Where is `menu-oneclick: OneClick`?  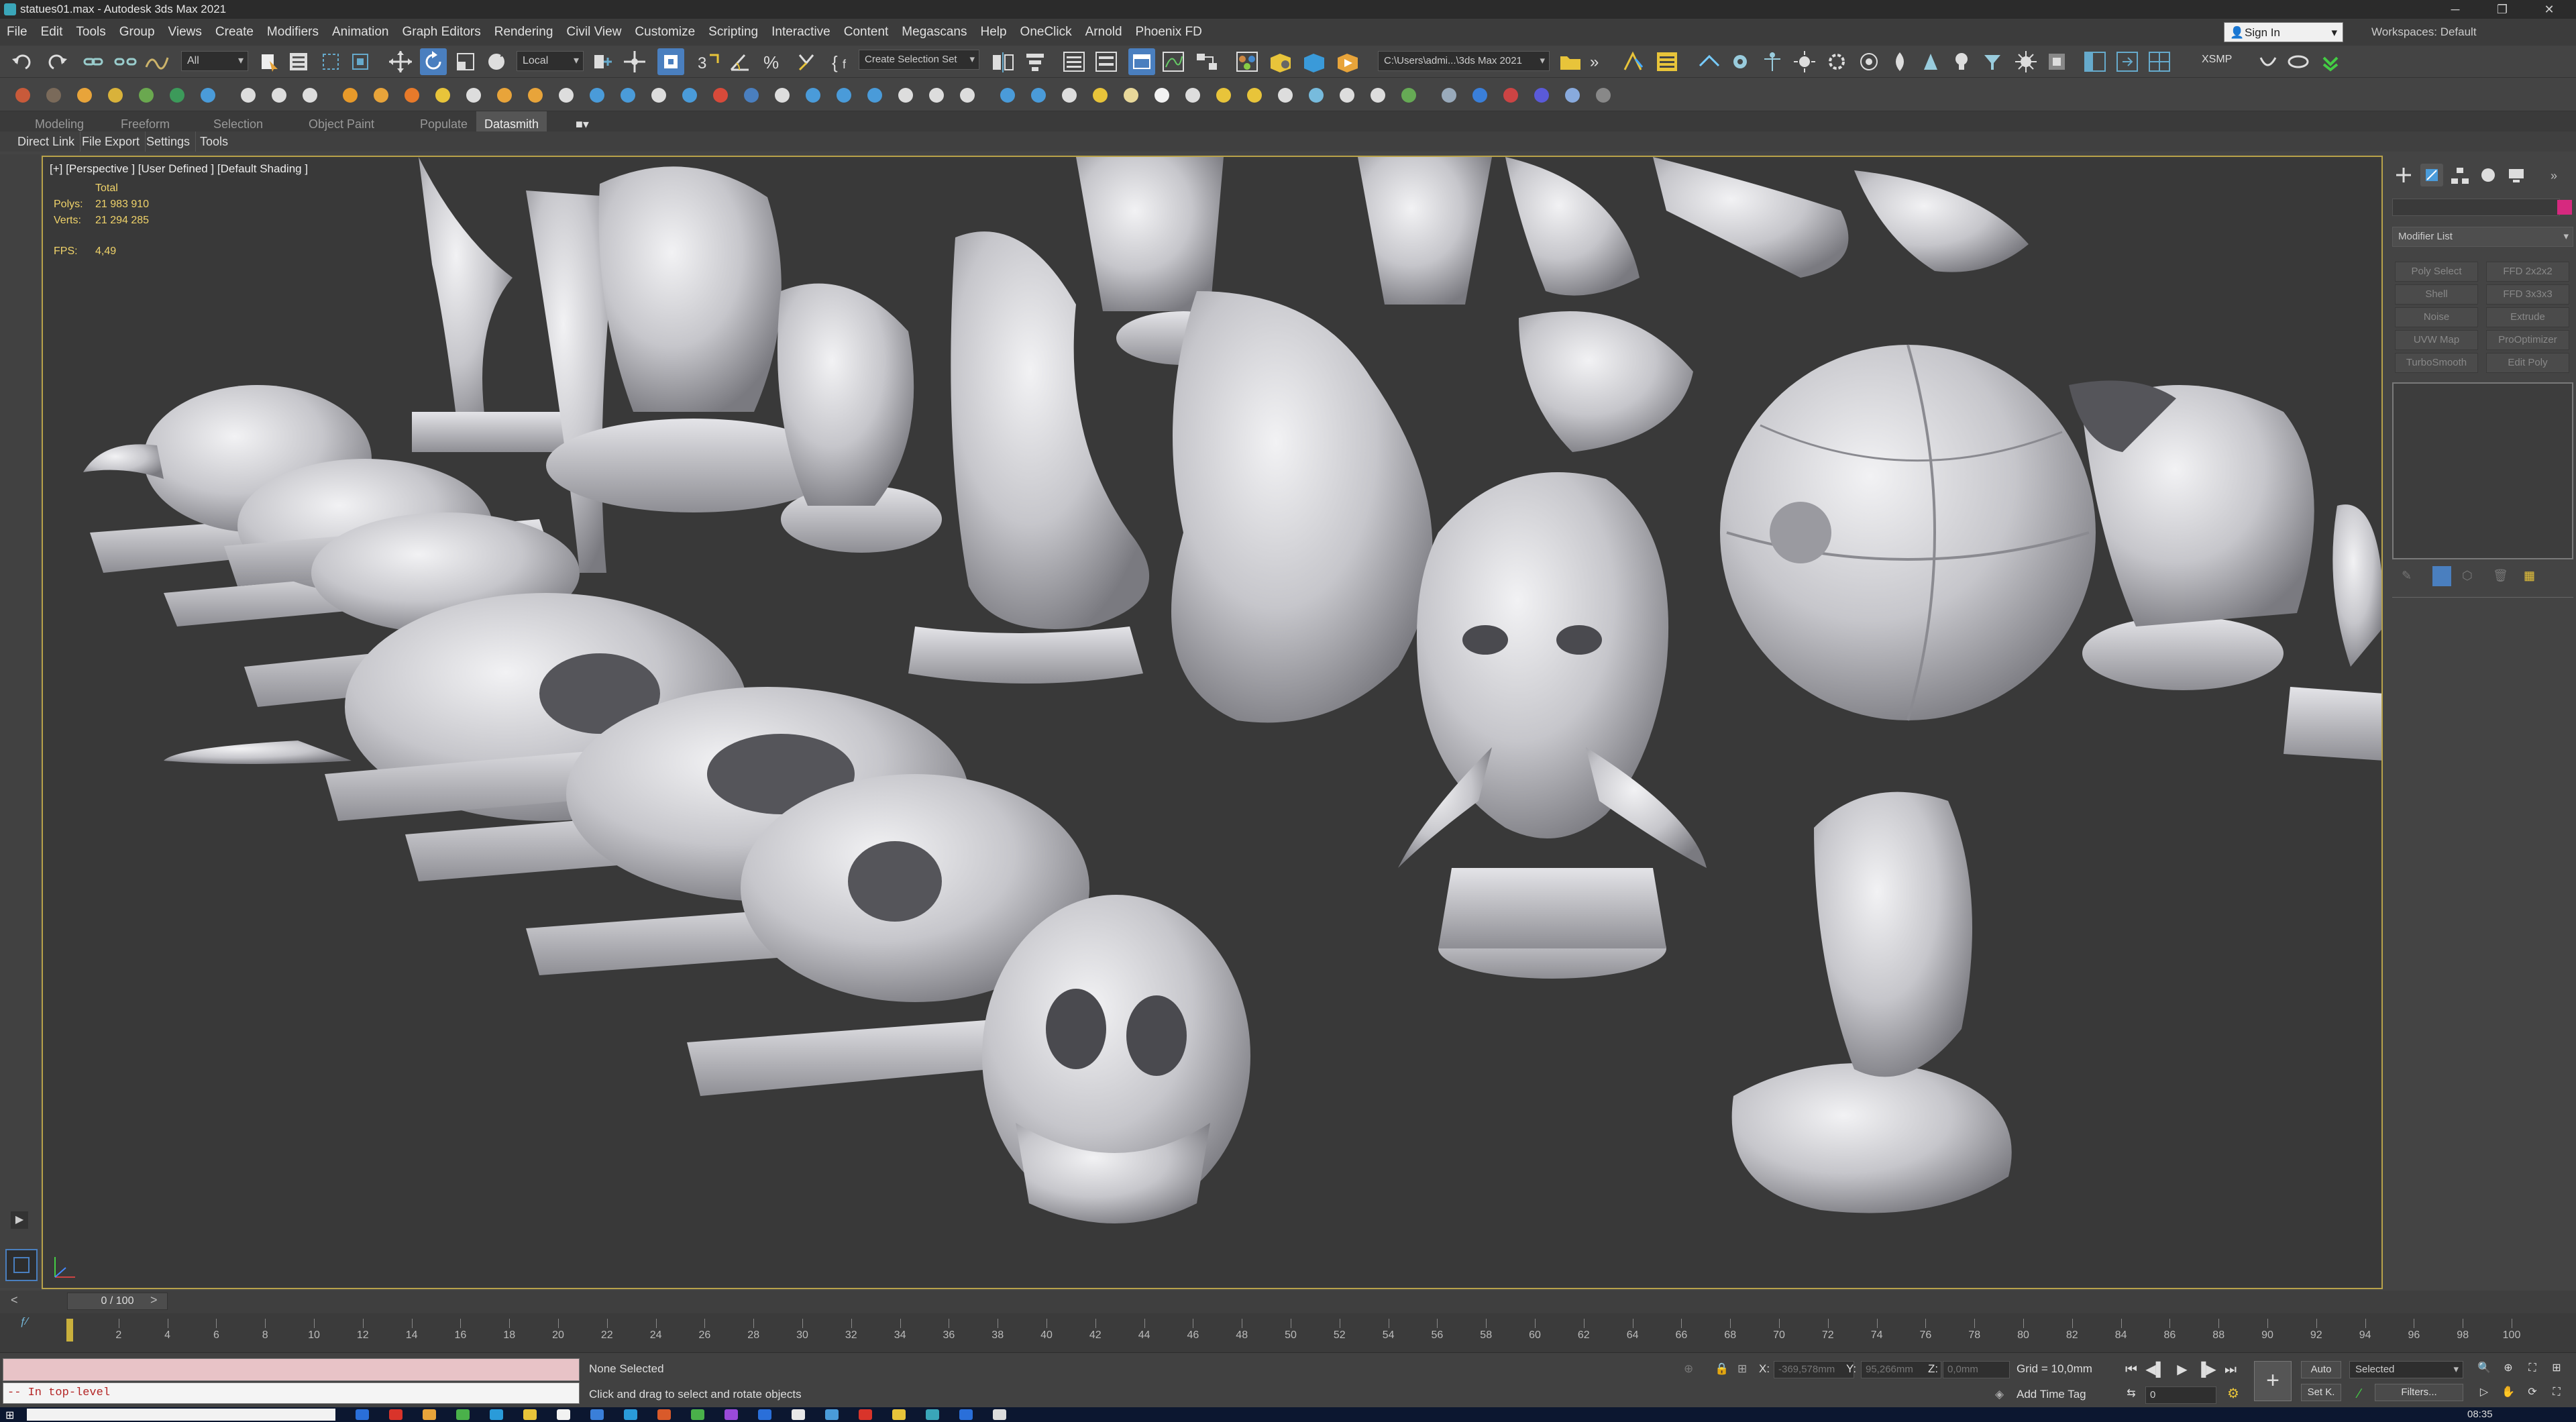
menu-oneclick: OneClick is located at coordinates (1046, 32).